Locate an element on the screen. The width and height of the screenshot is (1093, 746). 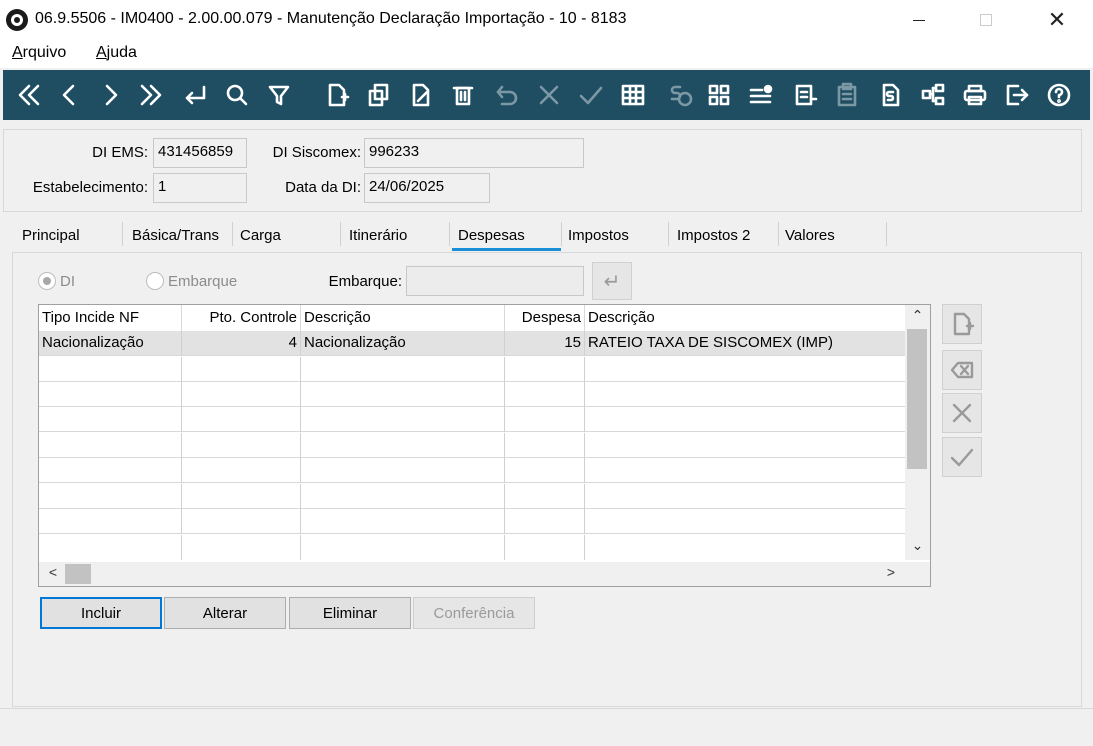
apps-button is located at coordinates (719, 95).